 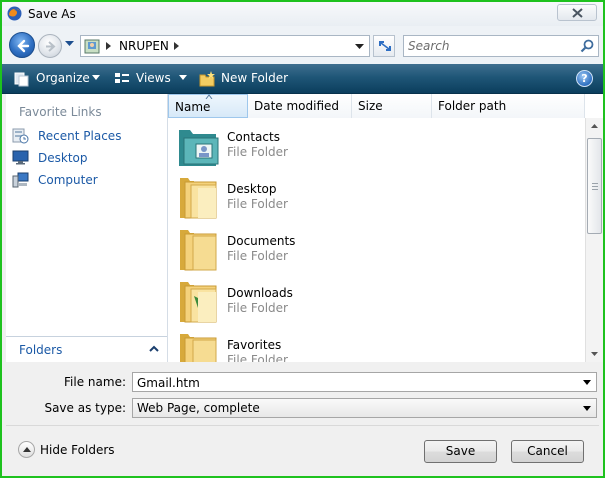 I want to click on scroll-down-icon, so click(x=594, y=354).